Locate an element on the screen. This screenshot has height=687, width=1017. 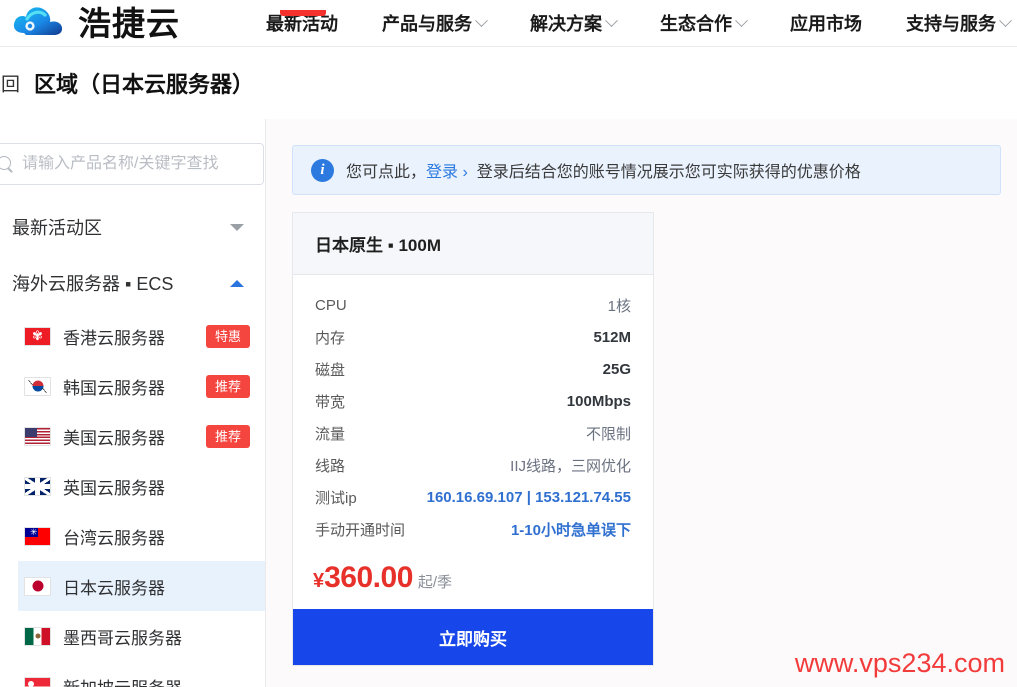
nav-item-support: 支持与服务 is located at coordinates (950, 23).